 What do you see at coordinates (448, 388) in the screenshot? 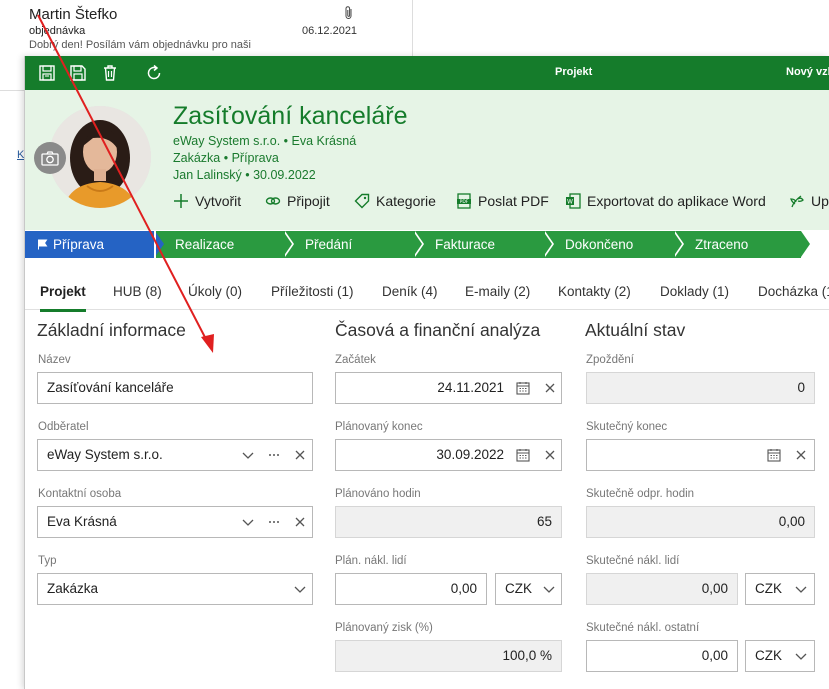
I see `start-date-field: 24.11.2021` at bounding box center [448, 388].